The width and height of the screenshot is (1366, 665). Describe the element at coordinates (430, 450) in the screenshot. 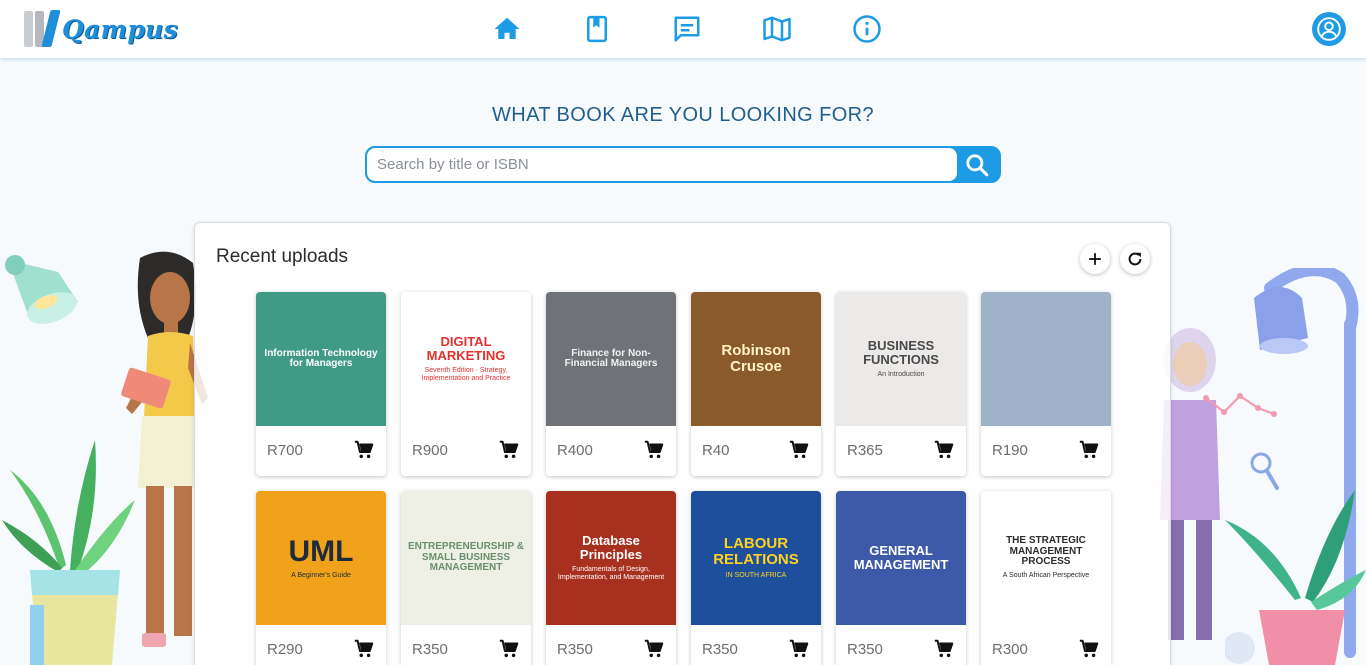

I see `book-price: R900` at that location.